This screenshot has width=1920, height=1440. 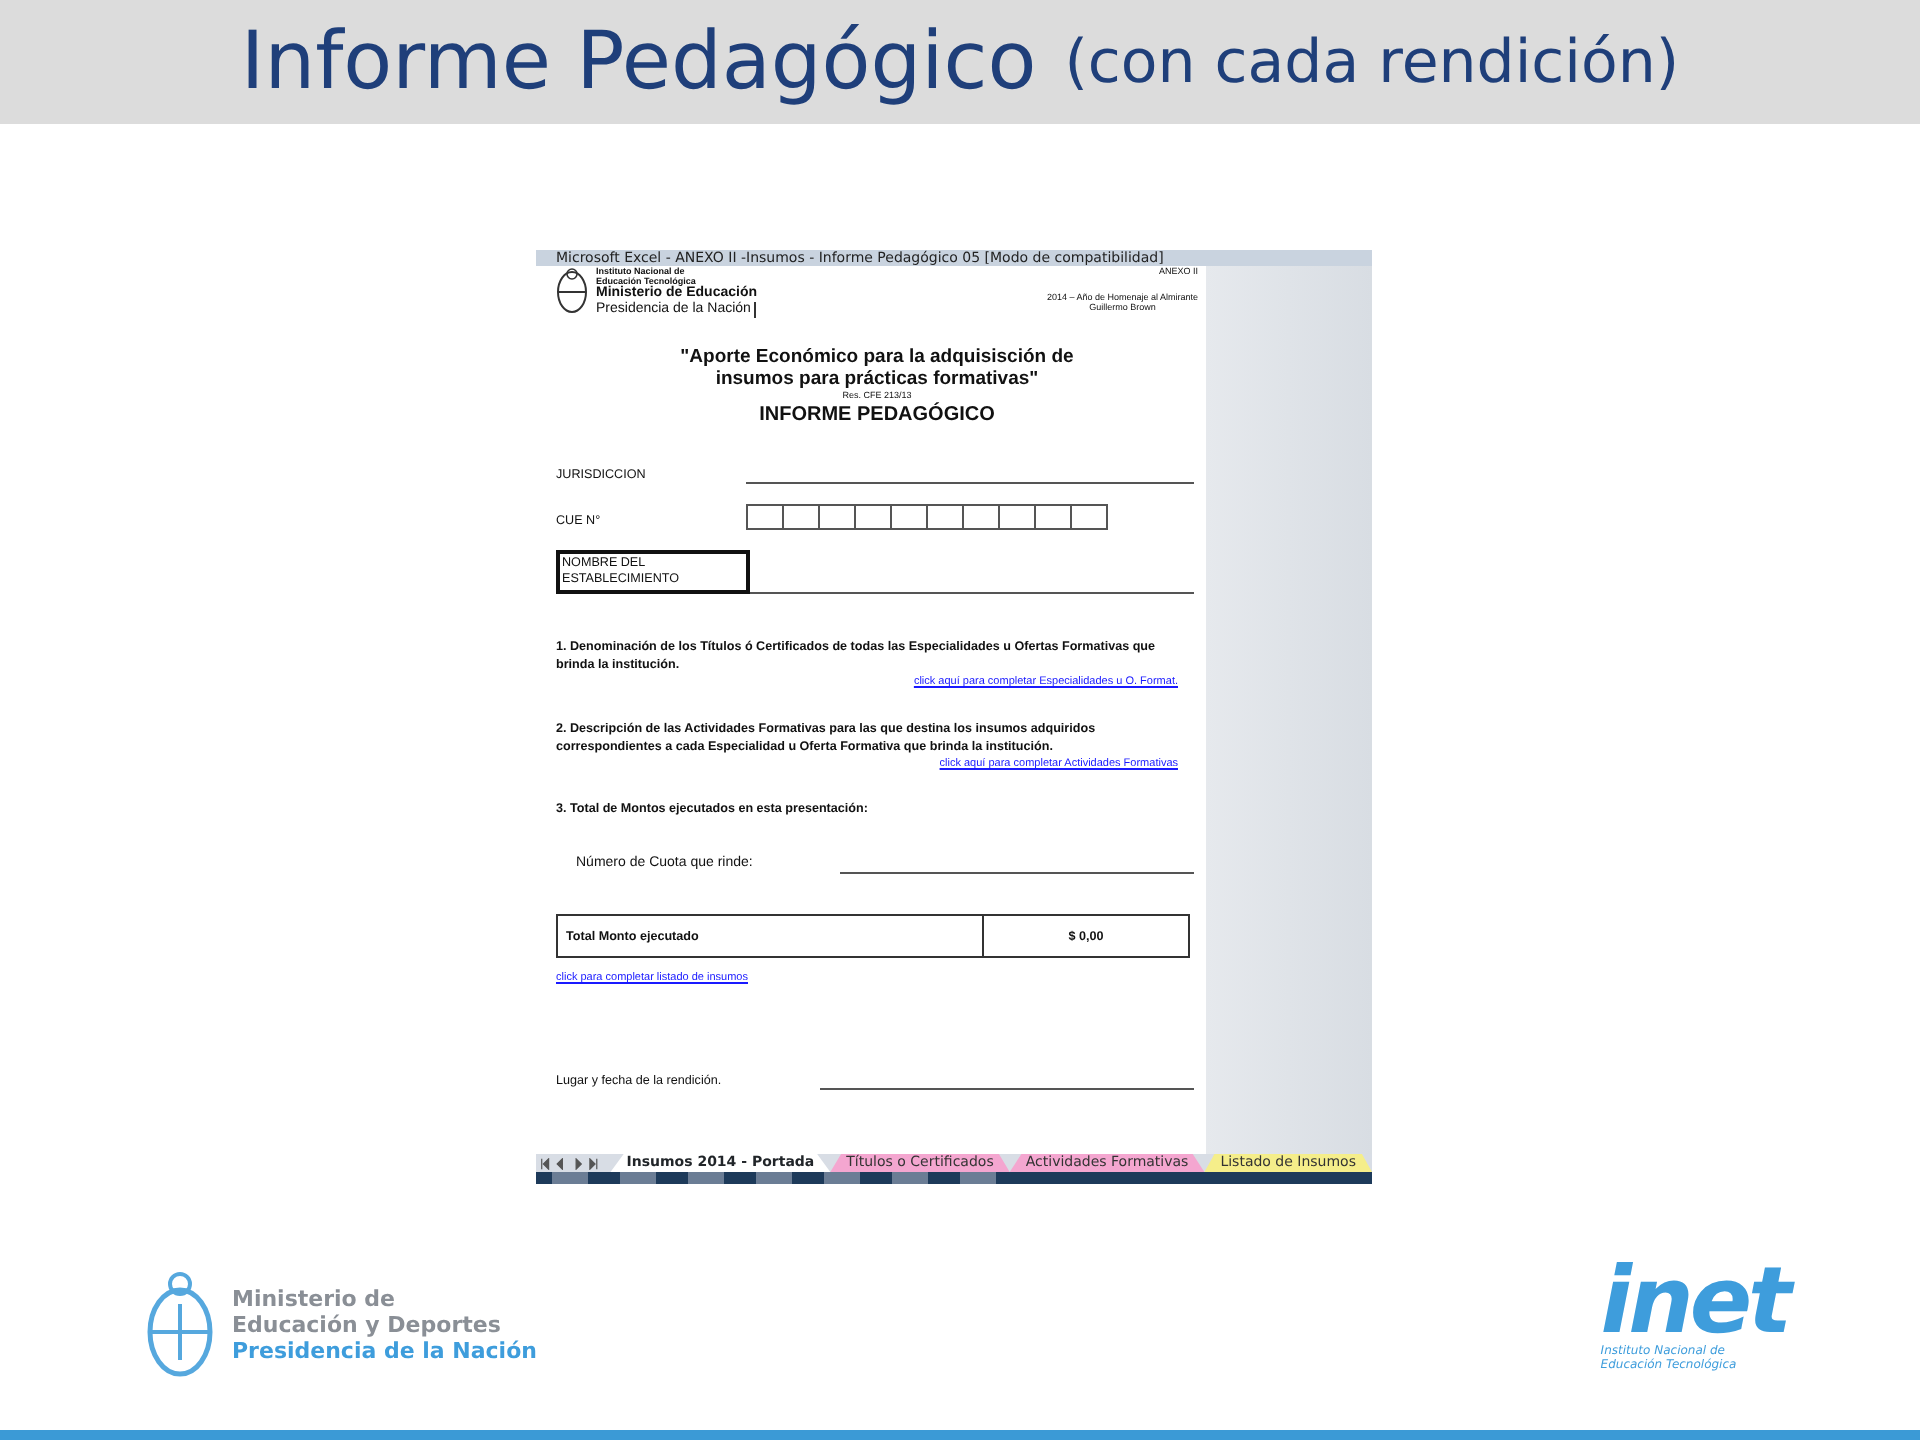 What do you see at coordinates (384, 1350) in the screenshot?
I see `presidency-logo-text: Presidencia de la Nación` at bounding box center [384, 1350].